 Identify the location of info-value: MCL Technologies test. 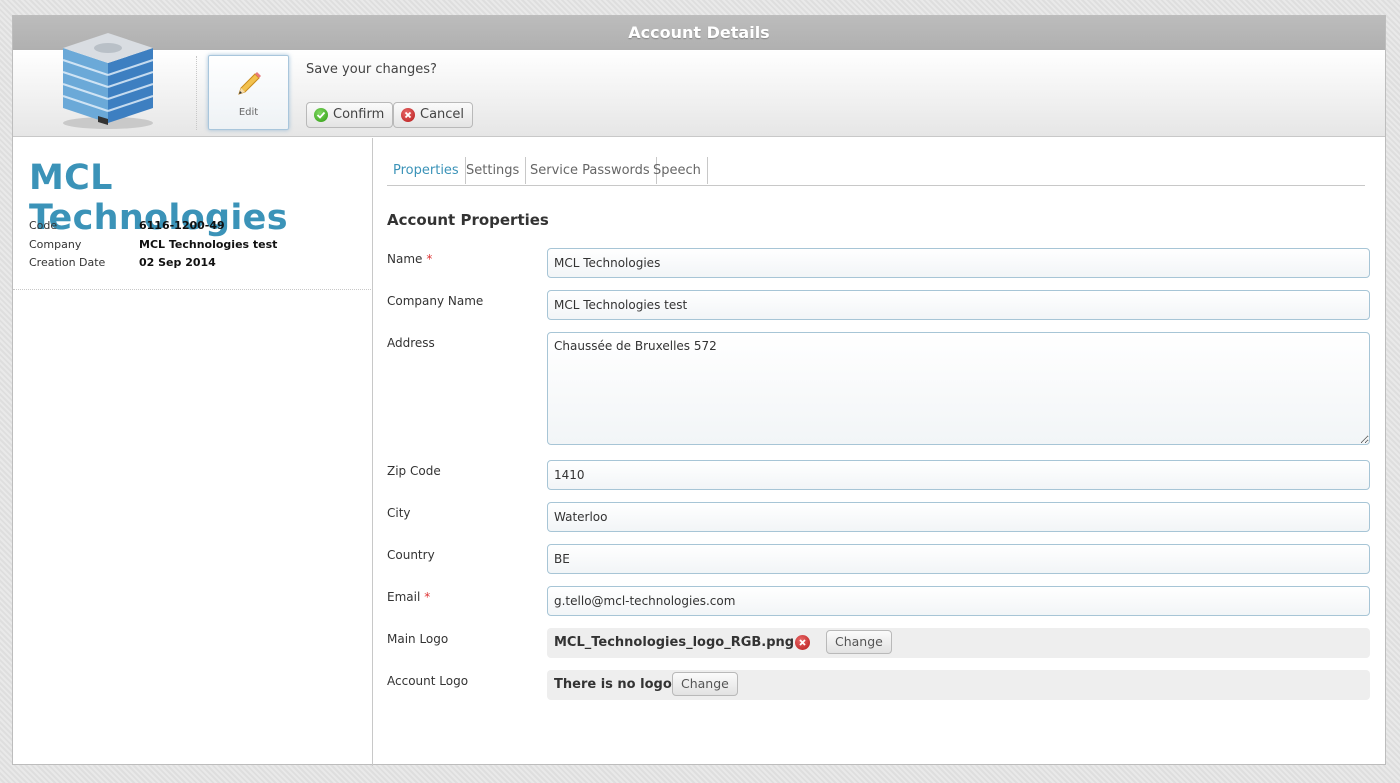
(208, 244).